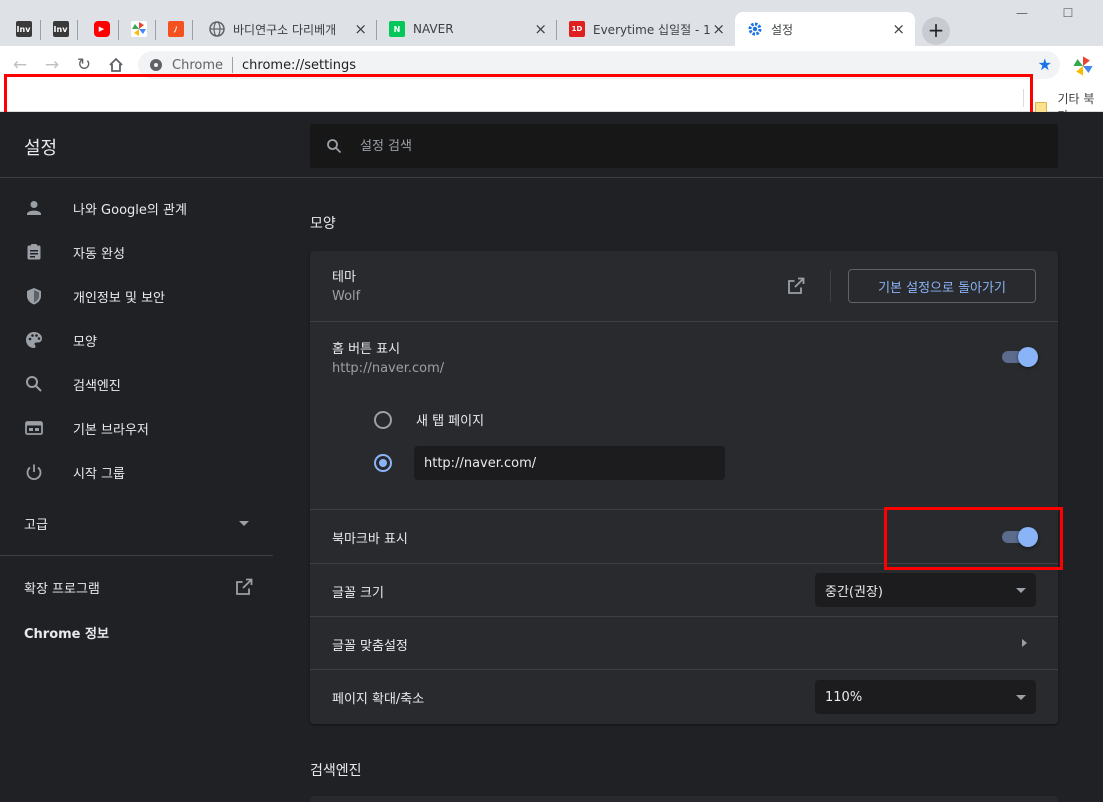 This screenshot has width=1103, height=802. What do you see at coordinates (684, 286) in the screenshot?
I see `theme-row: 테마 Wolf 기본 설정으로 돌아가기` at bounding box center [684, 286].